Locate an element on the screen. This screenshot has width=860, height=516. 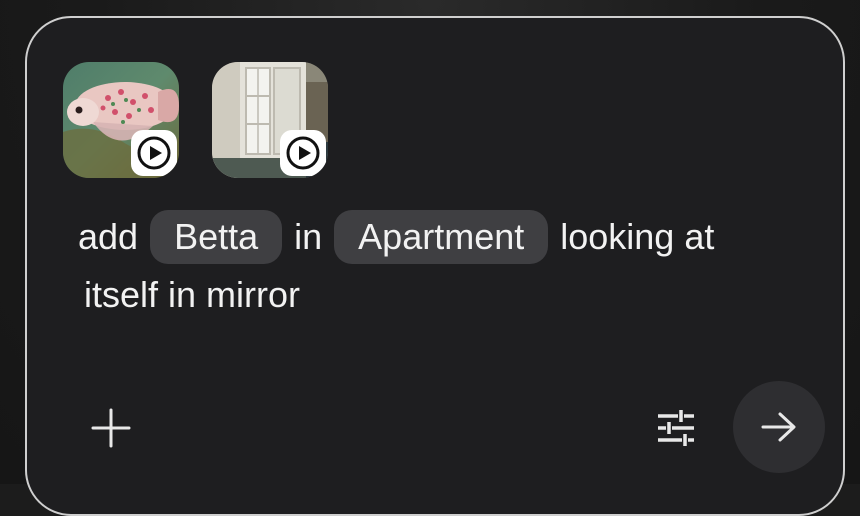
prompt-word-add: add is located at coordinates (108, 236).